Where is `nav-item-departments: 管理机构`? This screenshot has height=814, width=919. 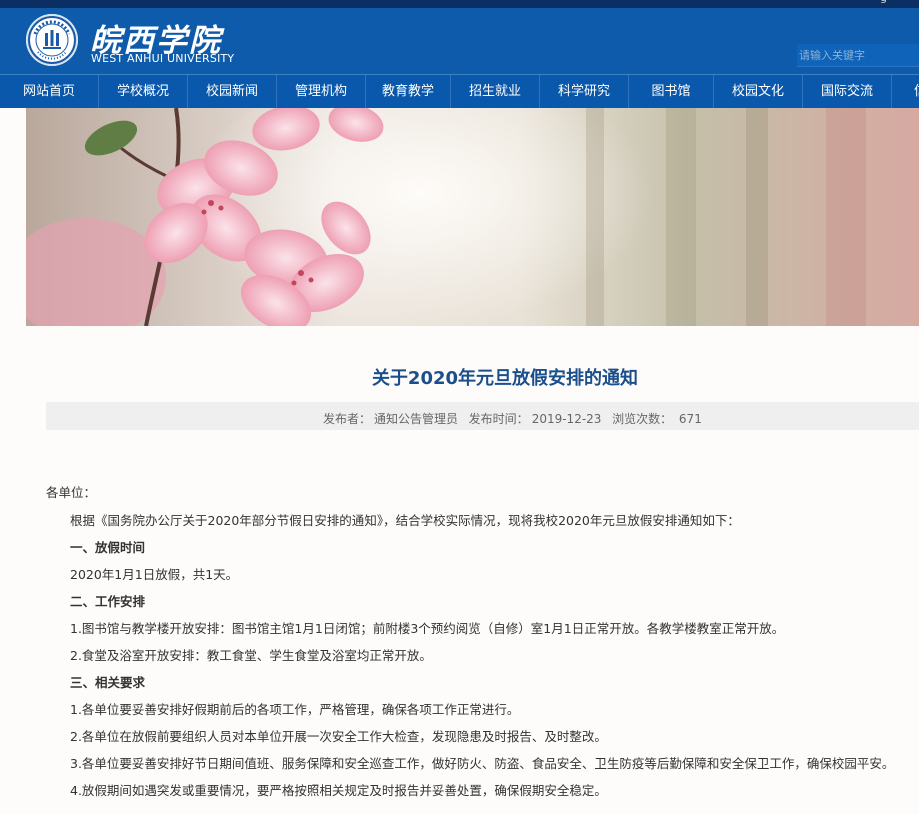 nav-item-departments: 管理机构 is located at coordinates (321, 91).